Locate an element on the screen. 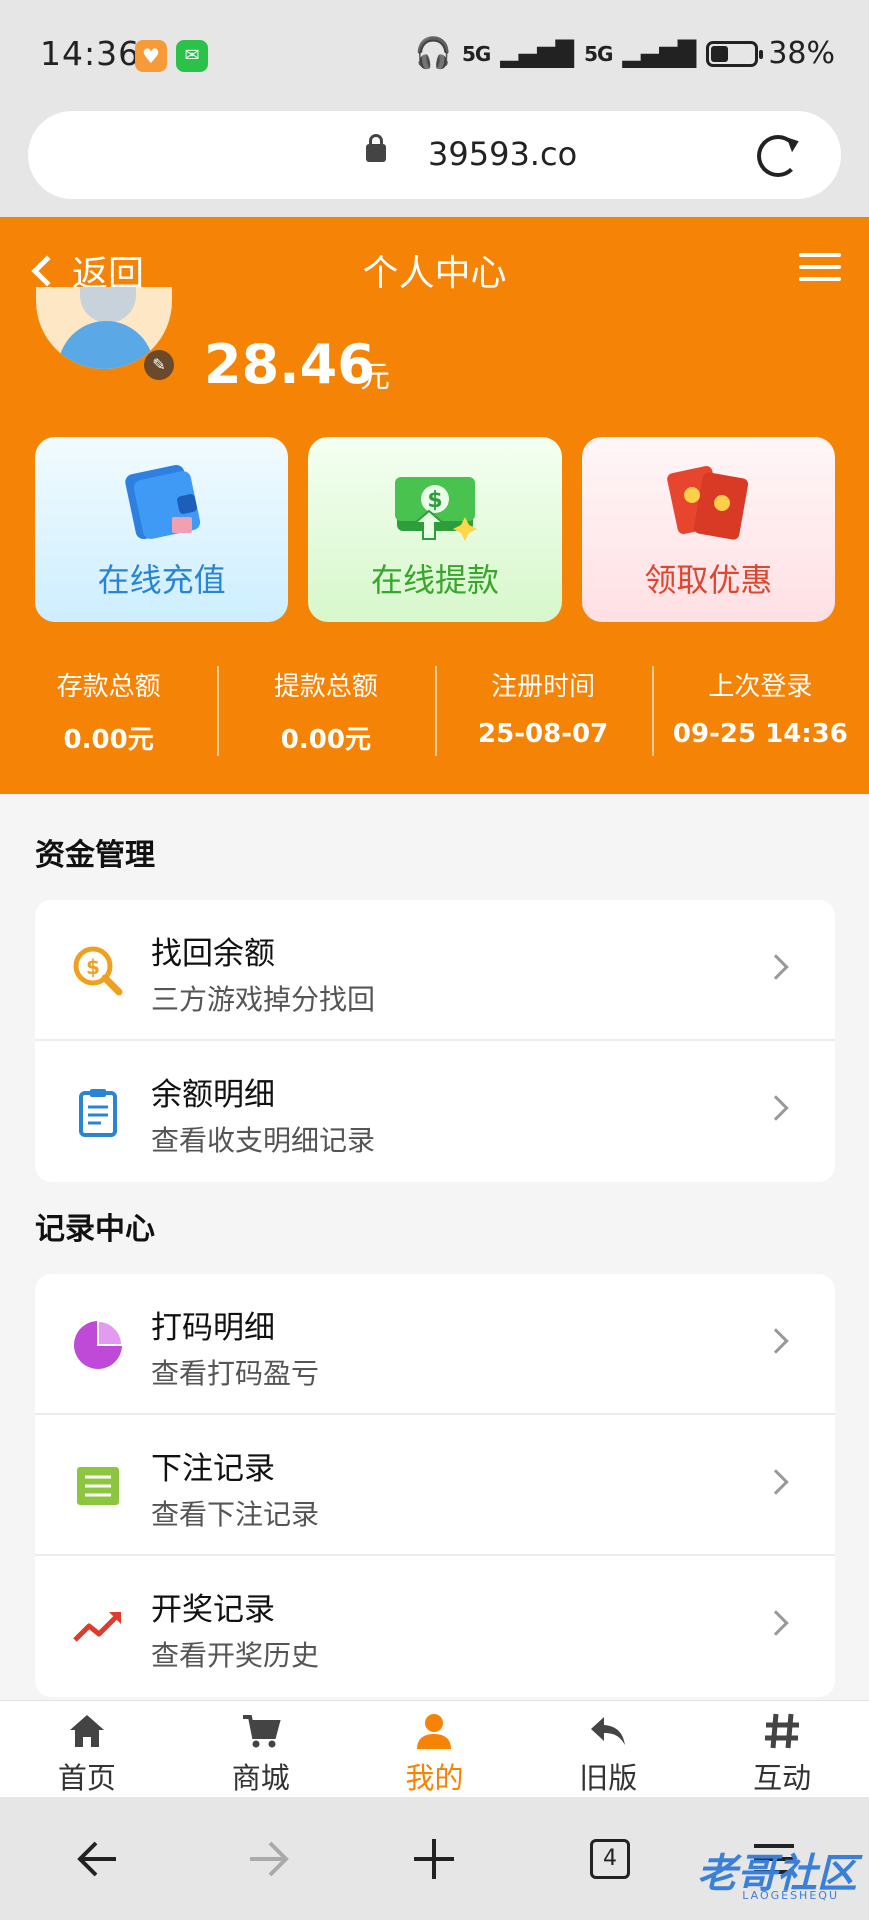 The image size is (869, 1920). stat-label: 上次登录 is located at coordinates (760, 687).